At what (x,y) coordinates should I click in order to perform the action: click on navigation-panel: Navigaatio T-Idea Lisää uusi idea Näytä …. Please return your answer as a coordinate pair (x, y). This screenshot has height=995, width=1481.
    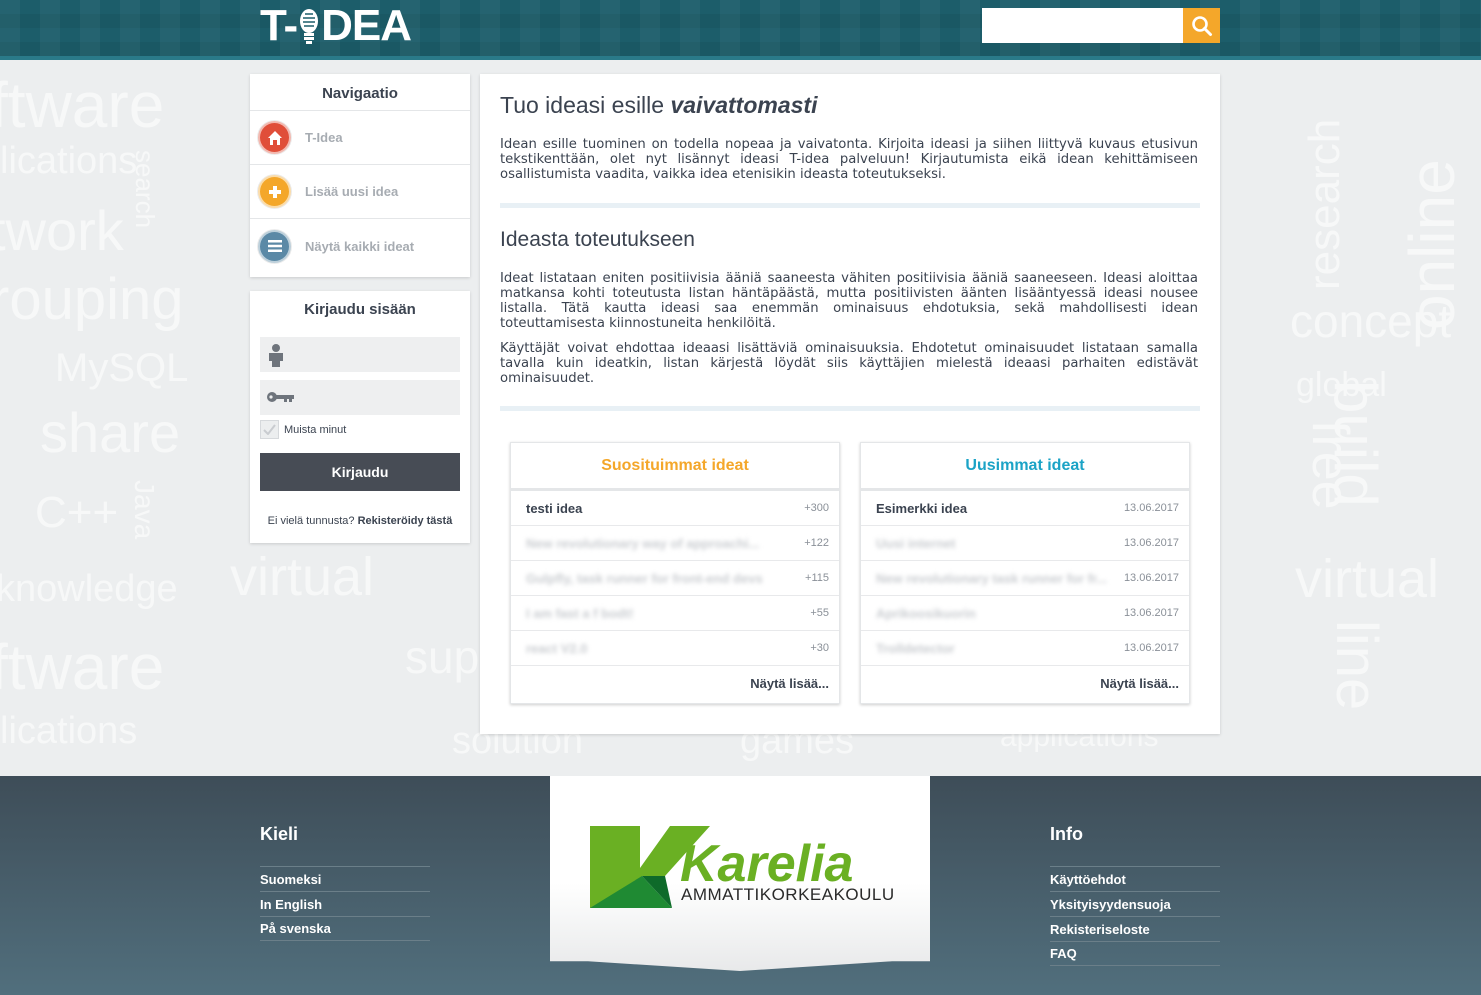
    Looking at the image, I should click on (360, 175).